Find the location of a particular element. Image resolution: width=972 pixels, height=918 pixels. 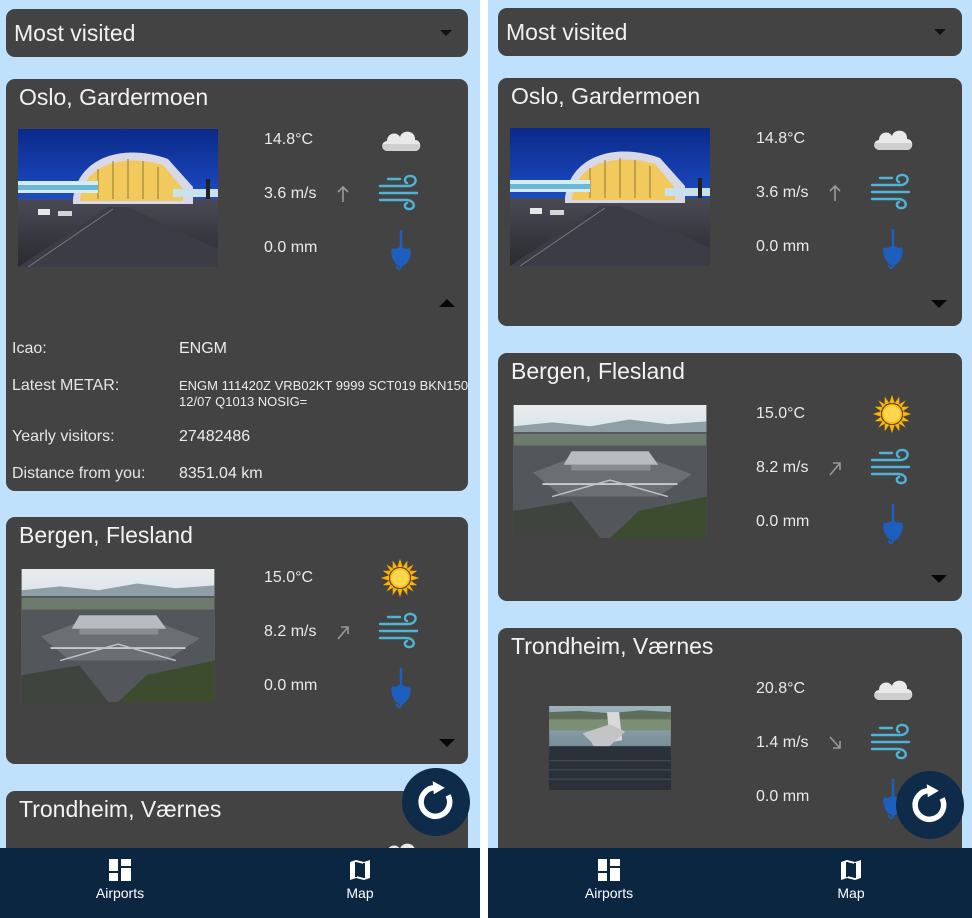

icao-label: Icao: is located at coordinates (29, 348).